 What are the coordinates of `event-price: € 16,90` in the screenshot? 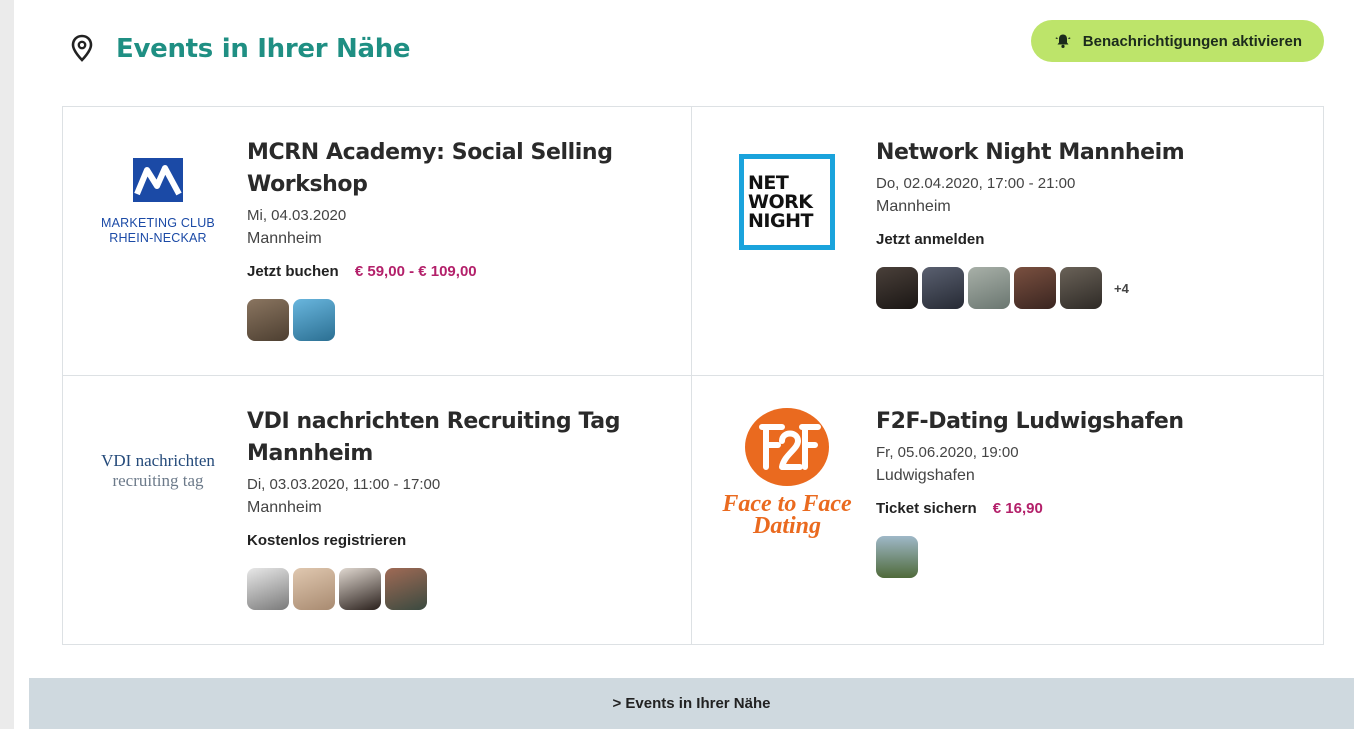 It's located at (1017, 508).